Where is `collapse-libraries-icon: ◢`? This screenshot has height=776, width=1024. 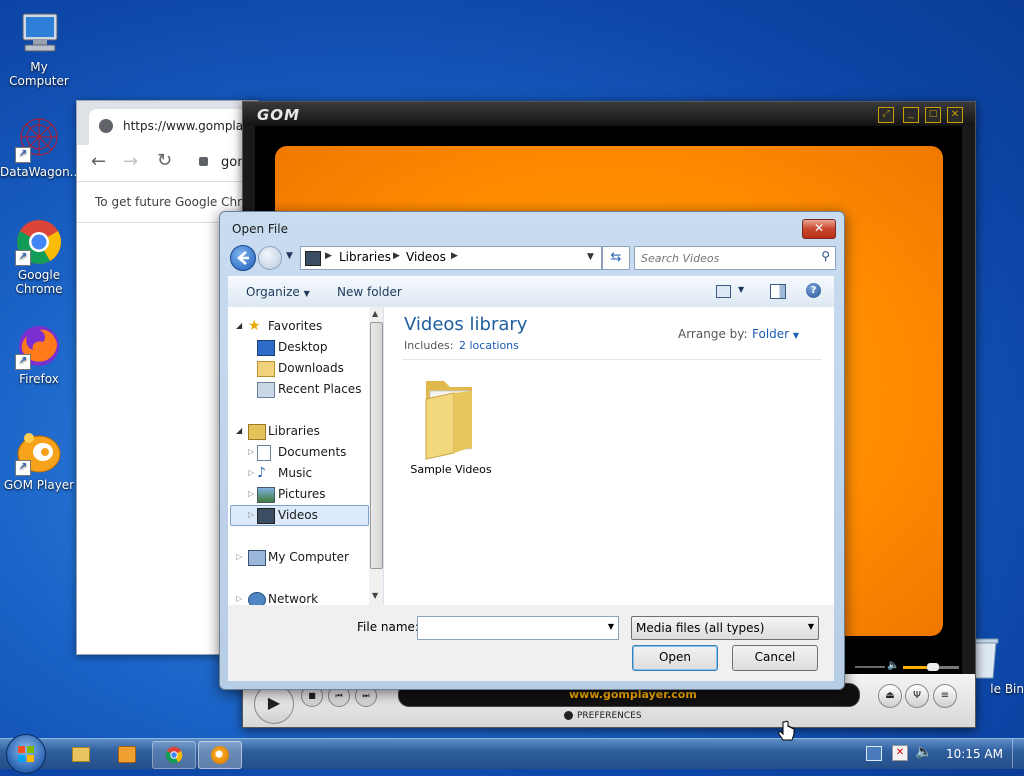 collapse-libraries-icon: ◢ is located at coordinates (239, 430).